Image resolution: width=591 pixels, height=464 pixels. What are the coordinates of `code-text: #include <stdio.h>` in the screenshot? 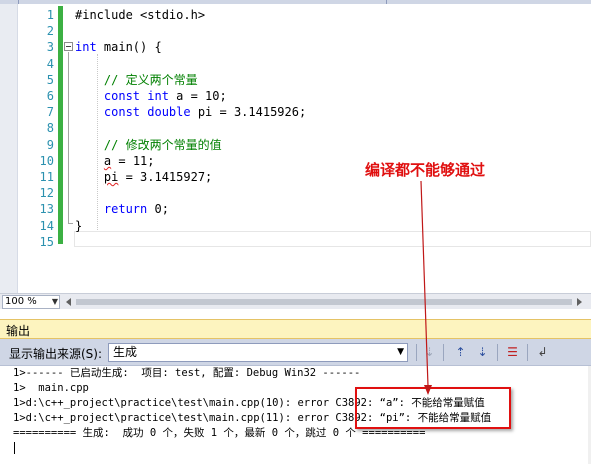 It's located at (140, 15).